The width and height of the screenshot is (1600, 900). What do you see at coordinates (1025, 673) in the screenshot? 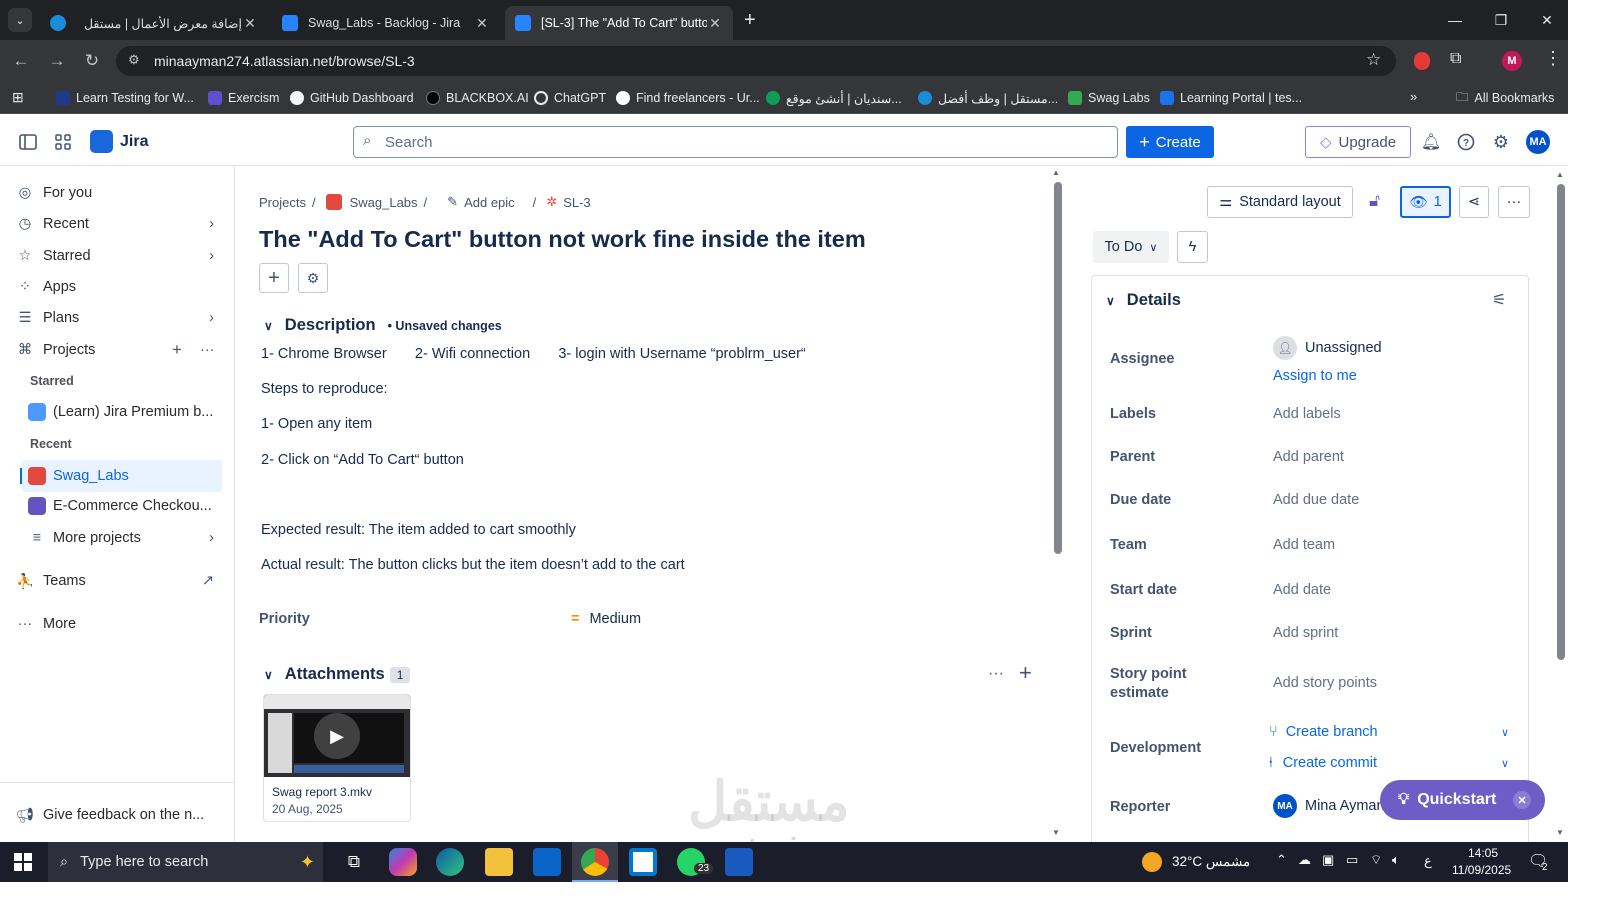
I see `add-attachment-icon: +` at bounding box center [1025, 673].